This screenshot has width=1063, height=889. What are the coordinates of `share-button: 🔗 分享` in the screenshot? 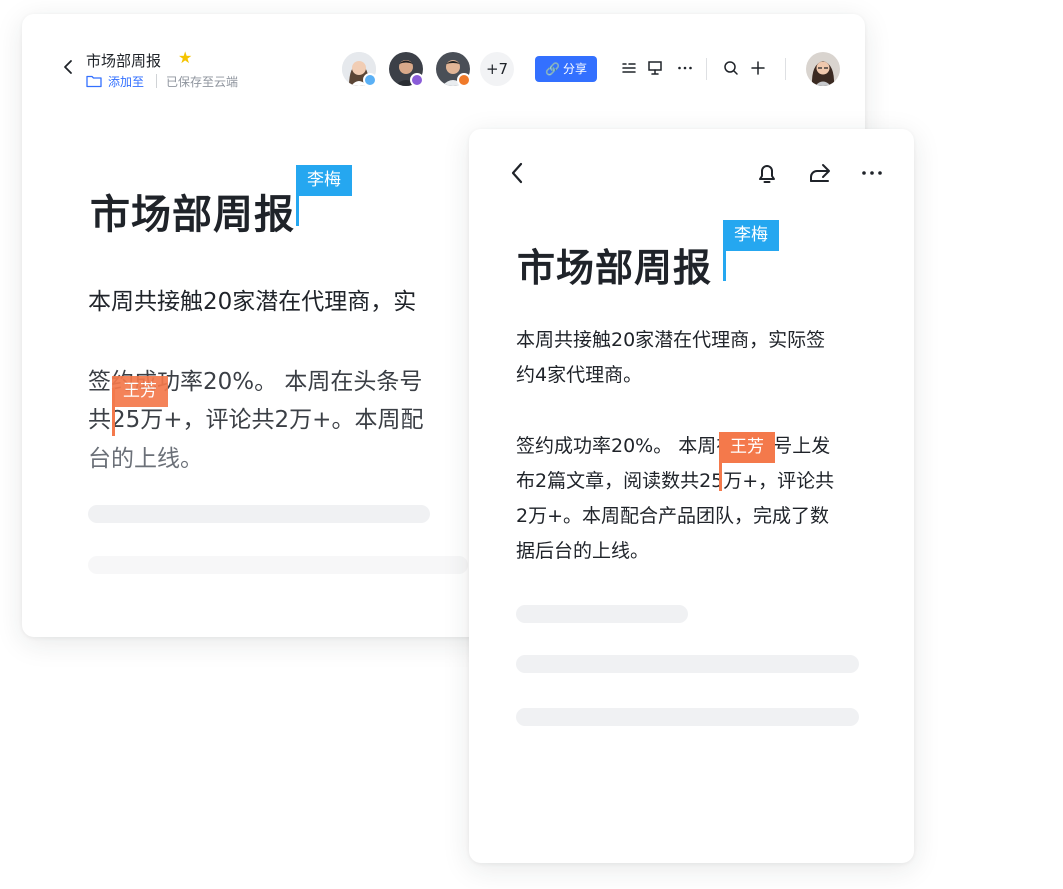 It's located at (566, 69).